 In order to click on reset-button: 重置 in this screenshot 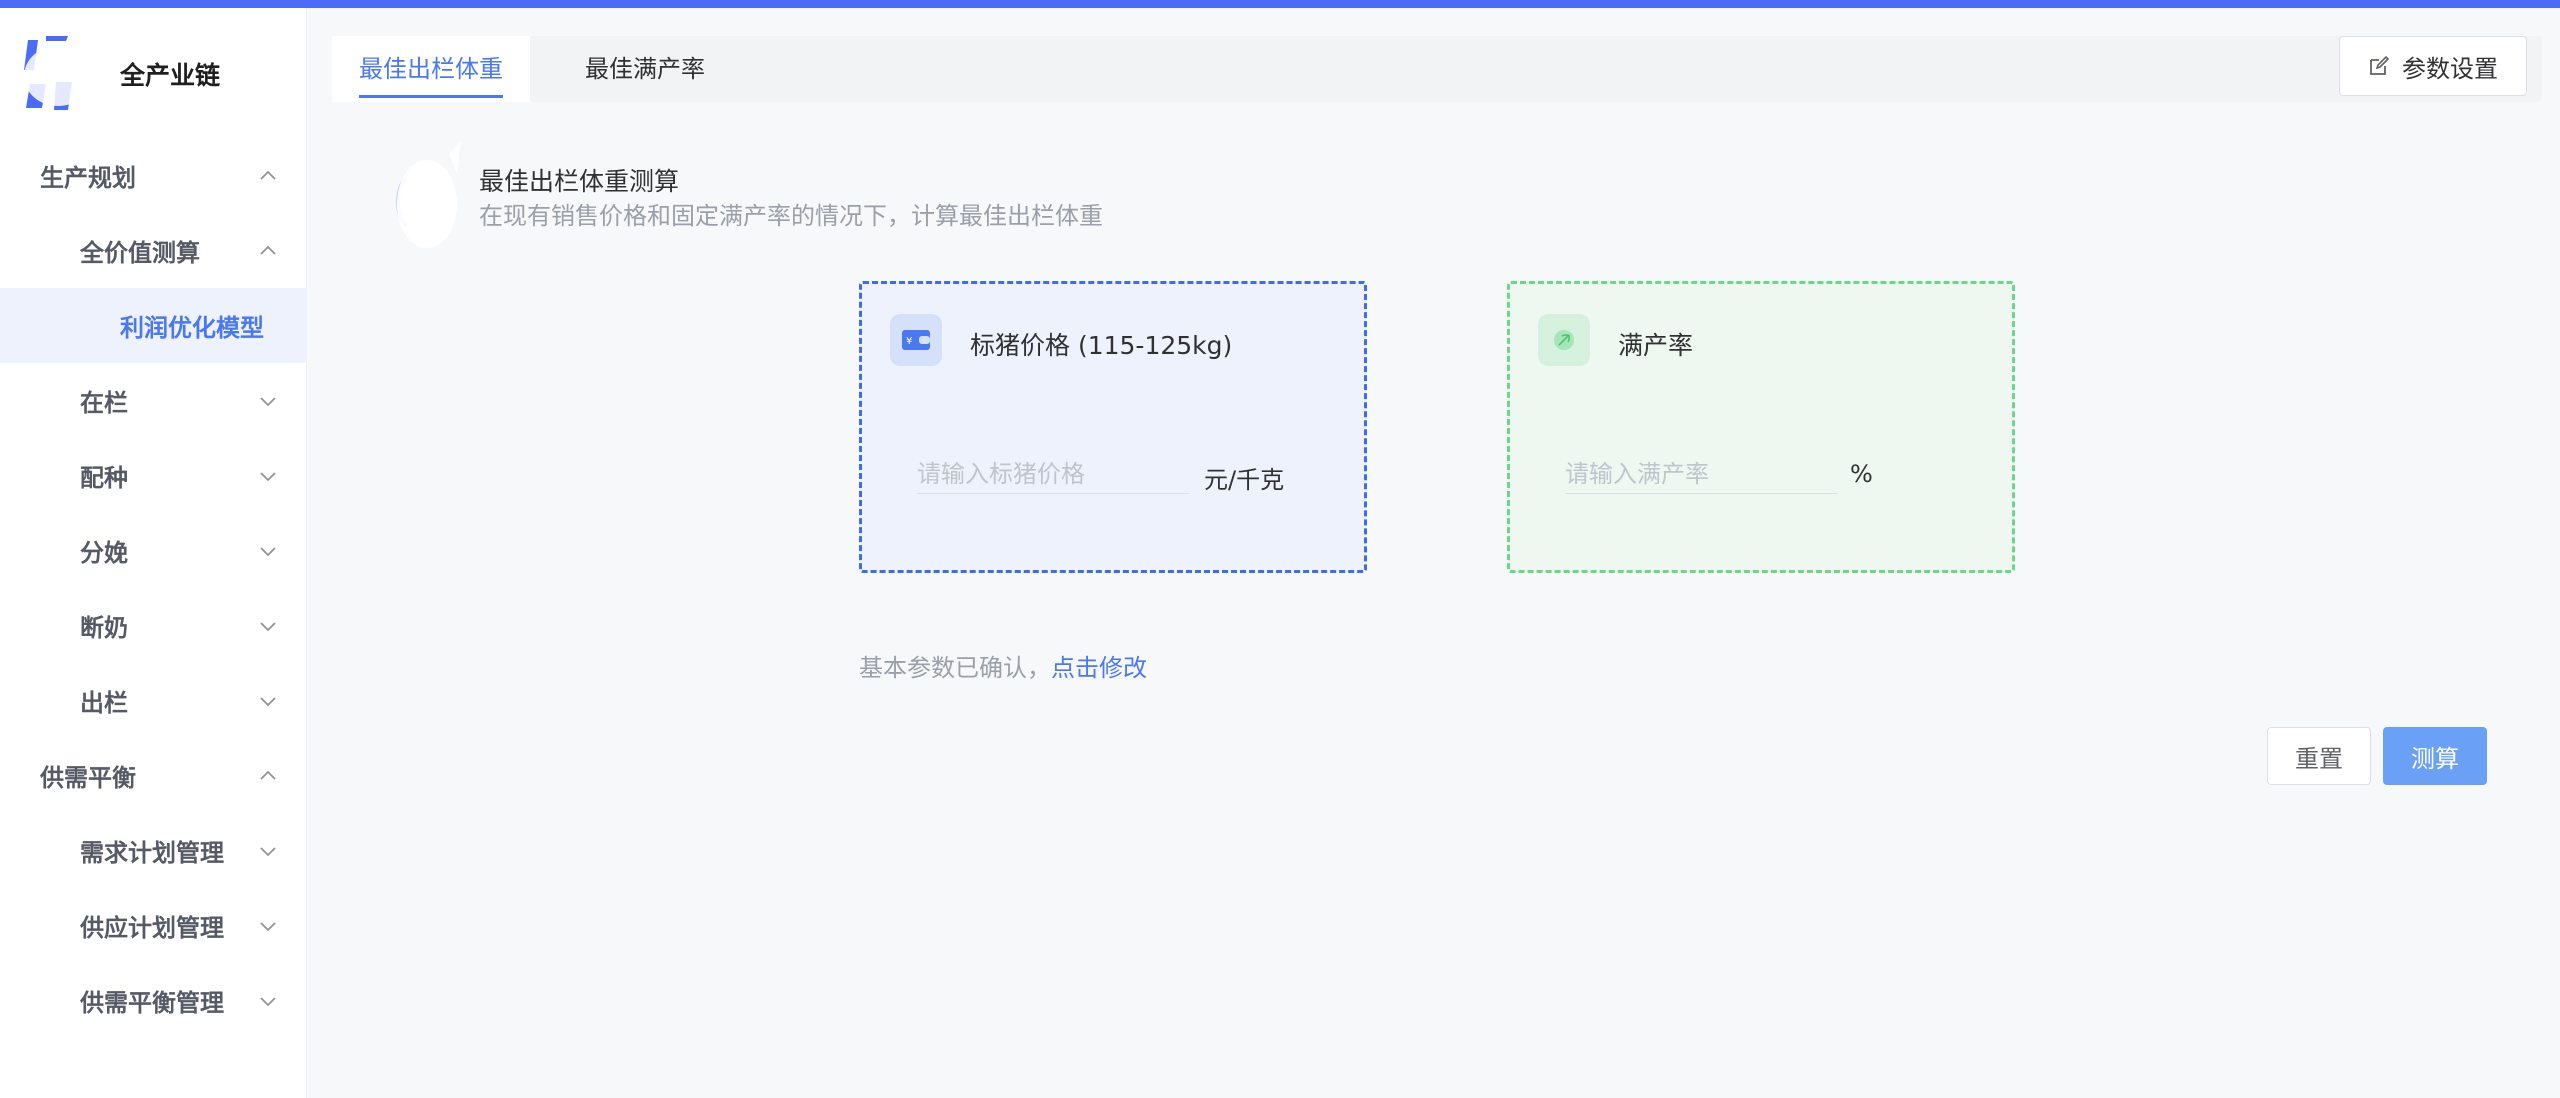, I will do `click(2319, 756)`.